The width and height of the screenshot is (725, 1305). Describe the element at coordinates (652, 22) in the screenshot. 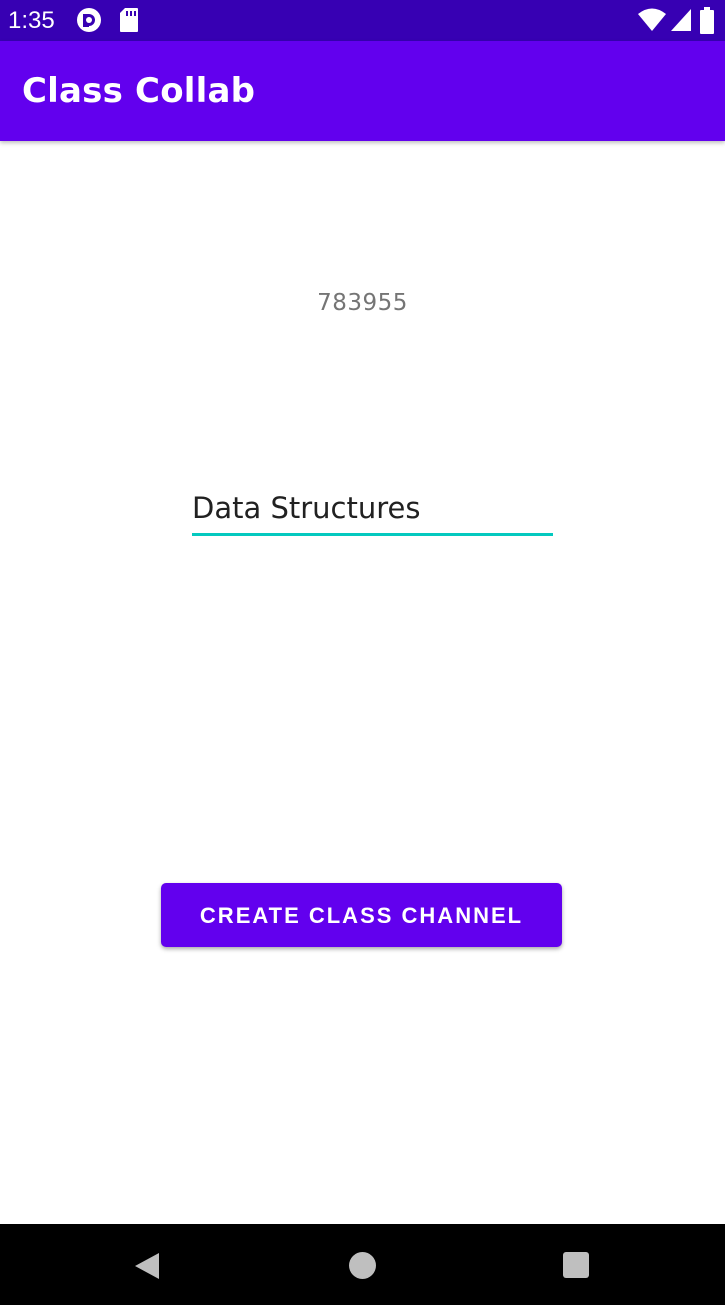

I see `wifi-icon` at that location.